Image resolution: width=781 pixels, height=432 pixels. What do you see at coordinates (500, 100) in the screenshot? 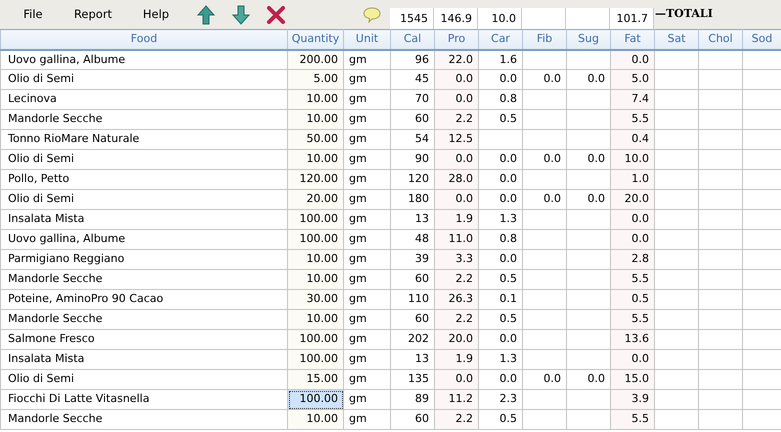
I see `table-cell: 0.8` at bounding box center [500, 100].